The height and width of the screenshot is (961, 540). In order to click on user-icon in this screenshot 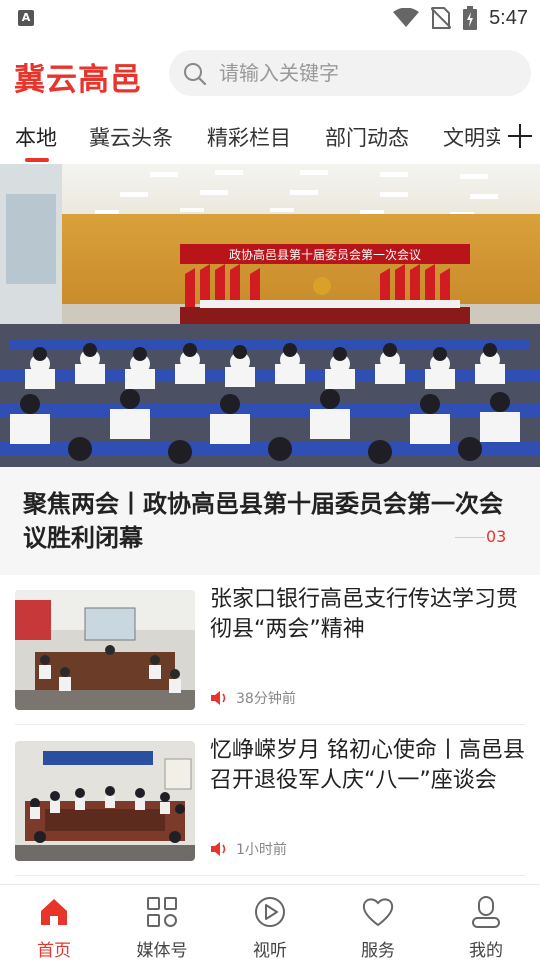, I will do `click(486, 912)`.